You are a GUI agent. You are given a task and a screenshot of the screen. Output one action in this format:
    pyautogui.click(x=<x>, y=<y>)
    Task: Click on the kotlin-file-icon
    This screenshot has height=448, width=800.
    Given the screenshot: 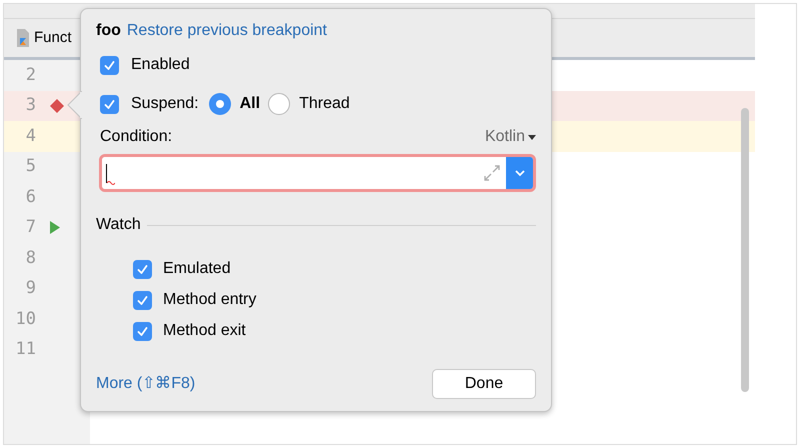 What is the action you would take?
    pyautogui.click(x=24, y=38)
    